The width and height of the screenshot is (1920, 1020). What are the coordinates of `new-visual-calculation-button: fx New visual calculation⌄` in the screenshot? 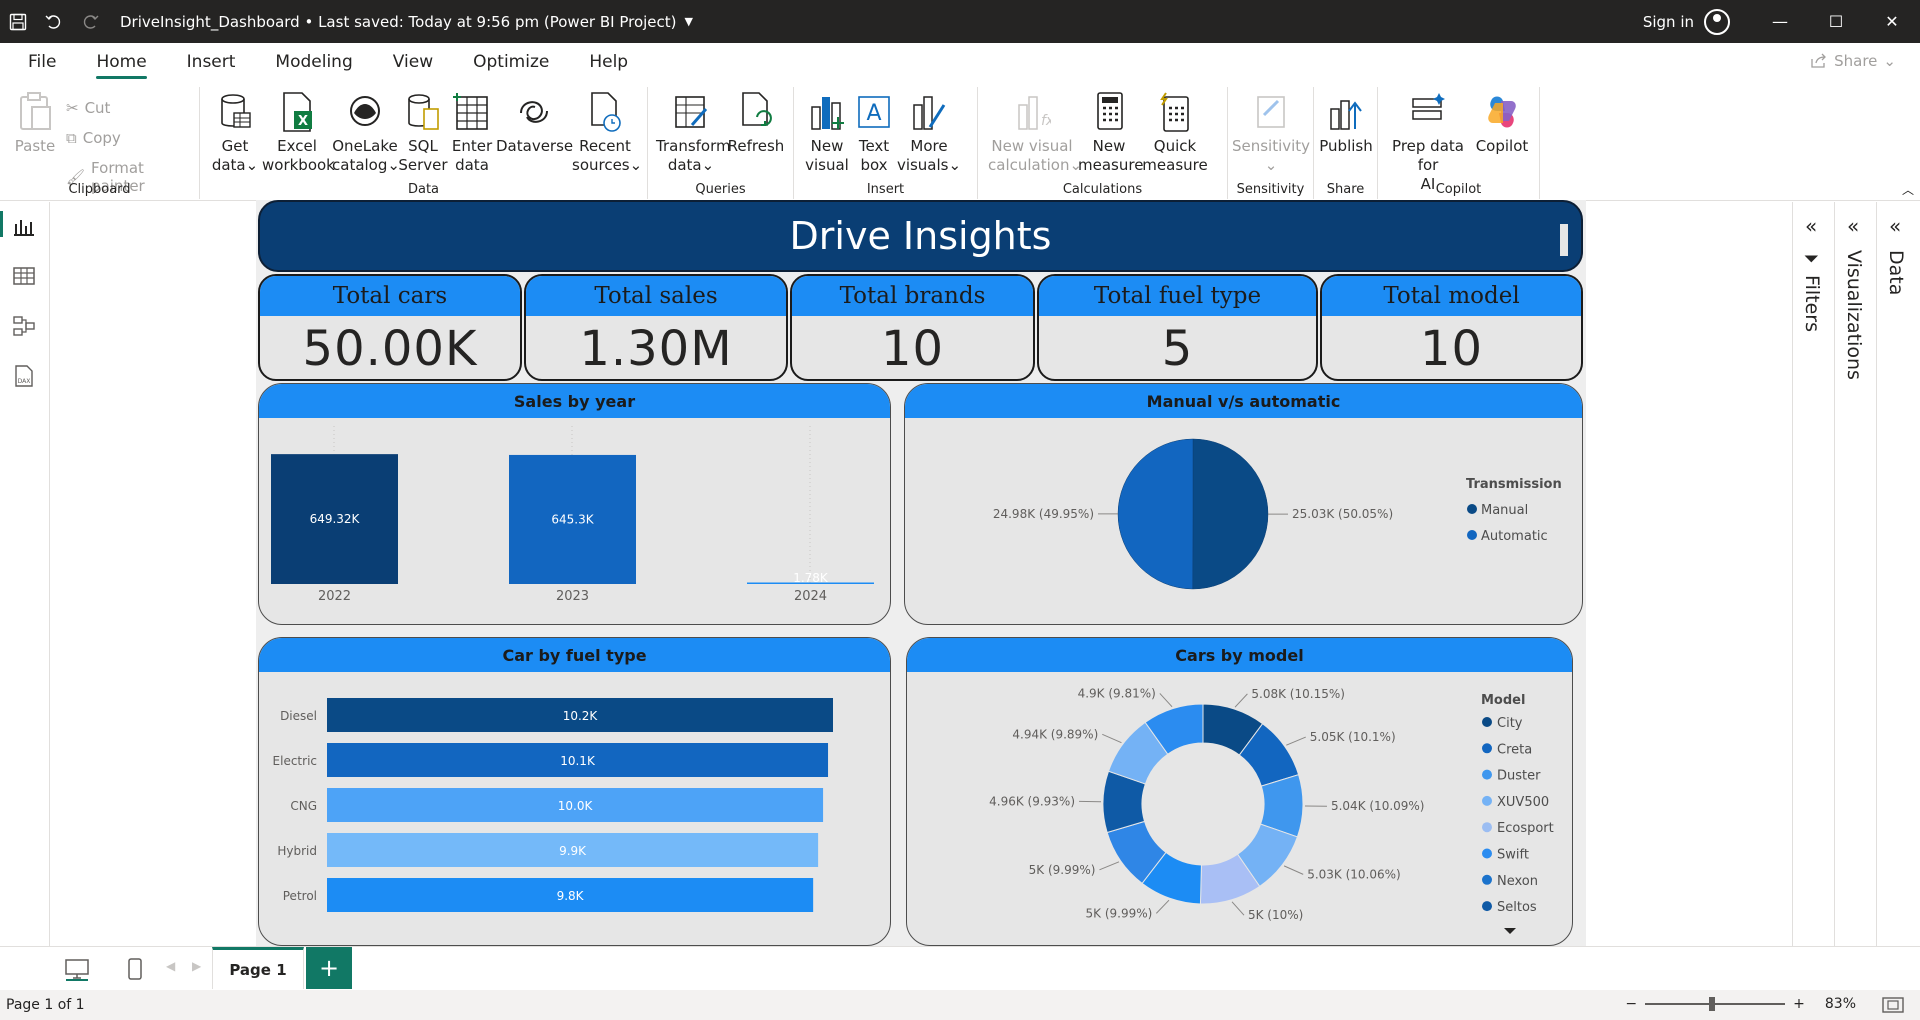 It's located at (1035, 133).